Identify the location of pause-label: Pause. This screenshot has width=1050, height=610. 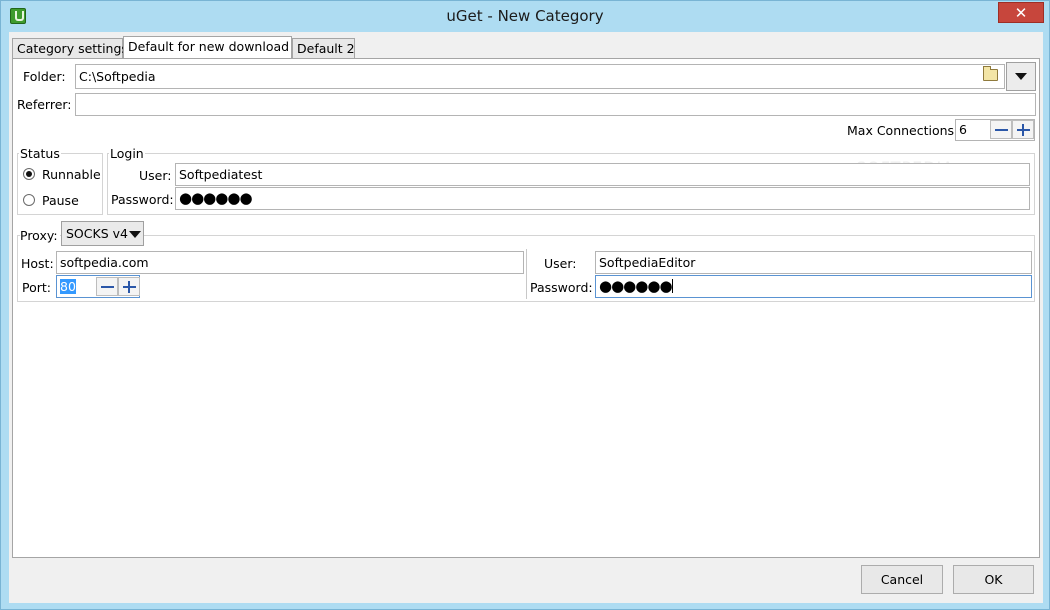
(60, 200).